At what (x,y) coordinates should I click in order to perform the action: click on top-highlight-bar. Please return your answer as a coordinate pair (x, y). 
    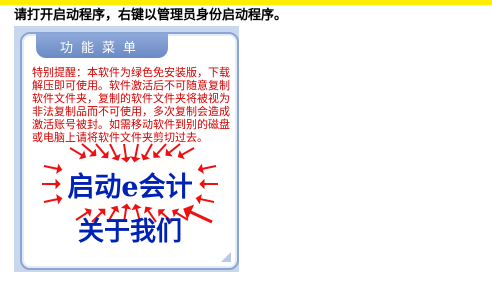
    Looking at the image, I should click on (246, 2).